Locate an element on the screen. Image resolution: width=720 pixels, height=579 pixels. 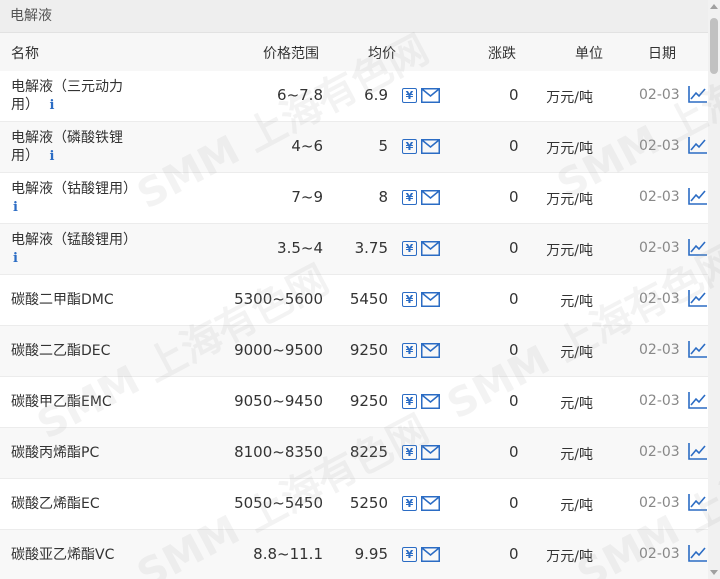
row-name: 电解液（锰酸锂用） i is located at coordinates (81, 249).